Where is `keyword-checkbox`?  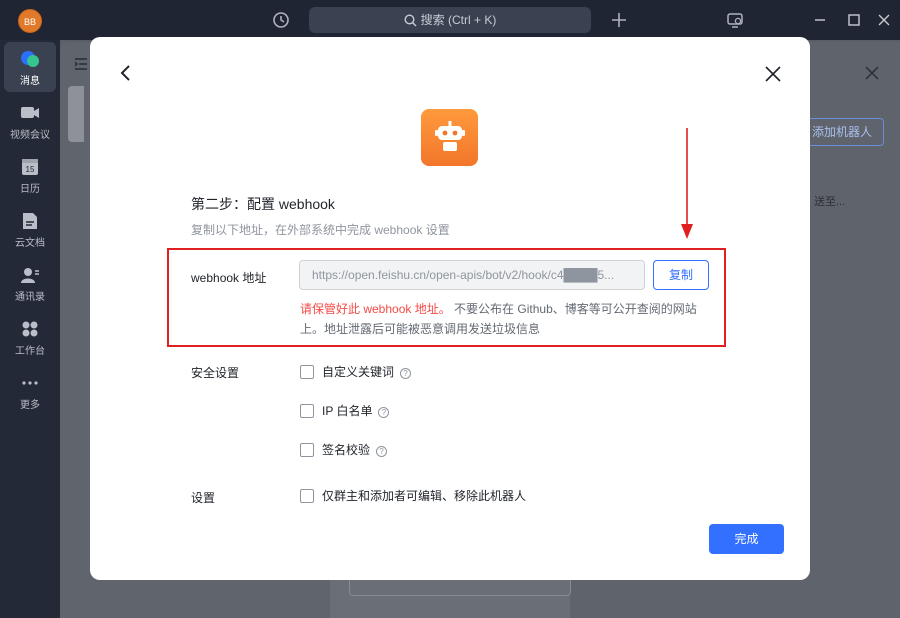 keyword-checkbox is located at coordinates (307, 372).